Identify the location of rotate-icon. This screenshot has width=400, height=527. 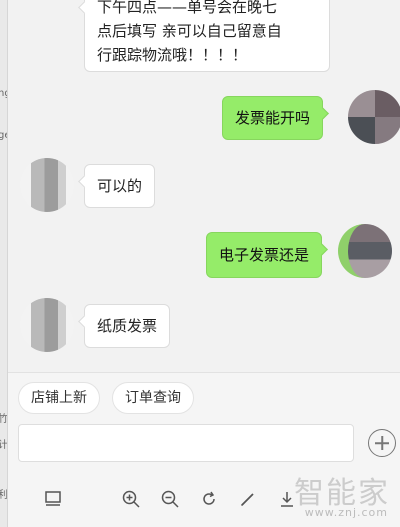
(209, 499).